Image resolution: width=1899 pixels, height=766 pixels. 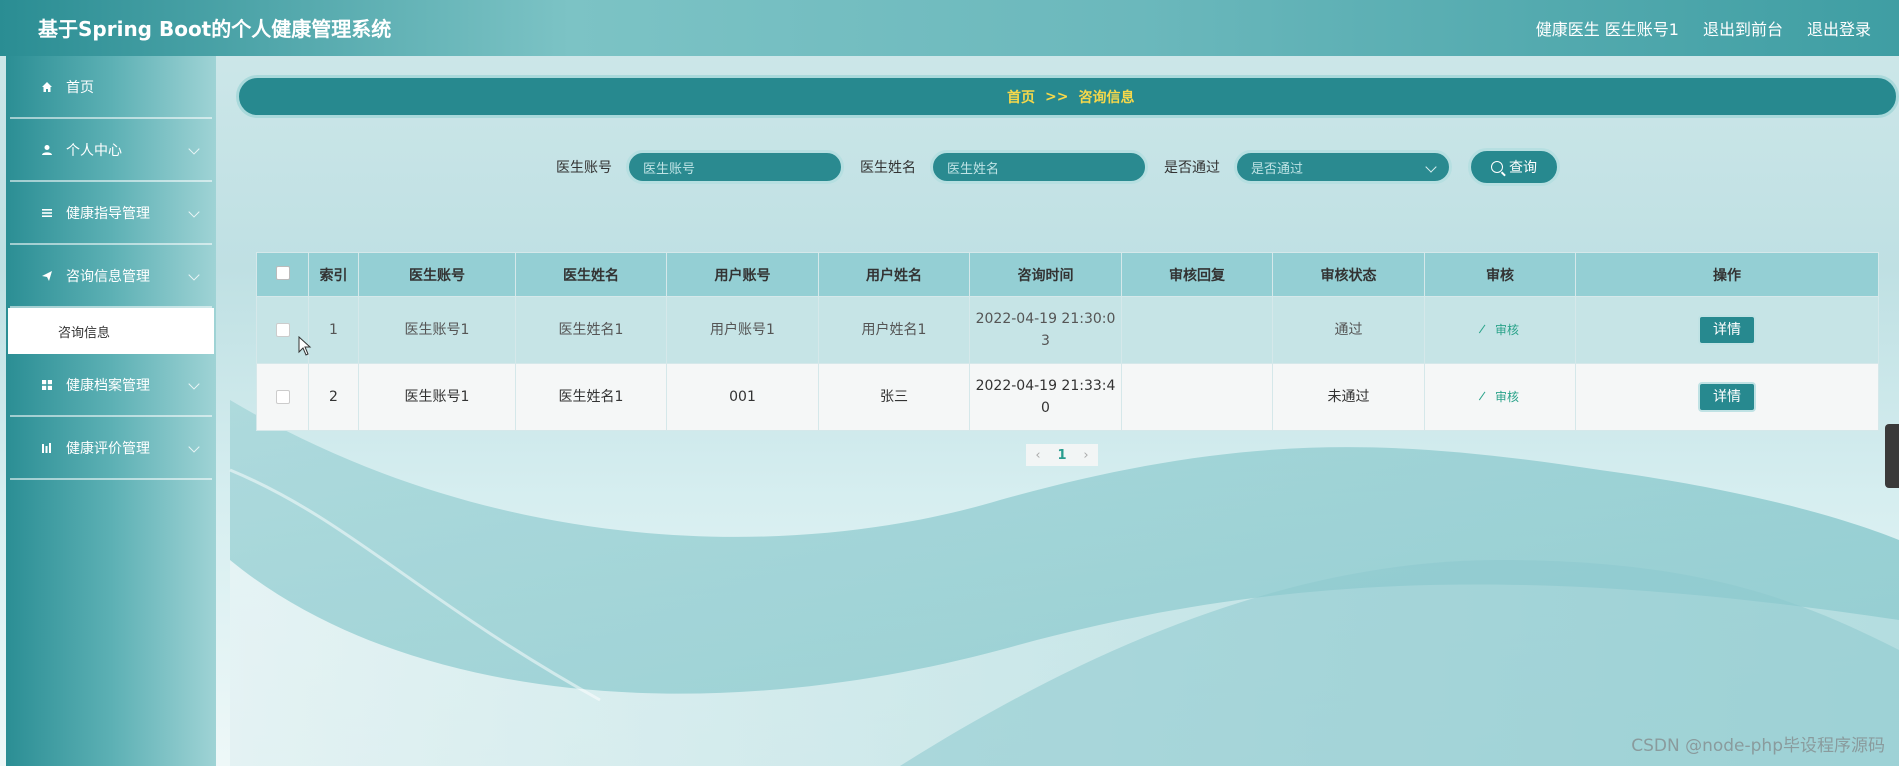 What do you see at coordinates (888, 168) in the screenshot?
I see `doctor-name-label: 医生姓名` at bounding box center [888, 168].